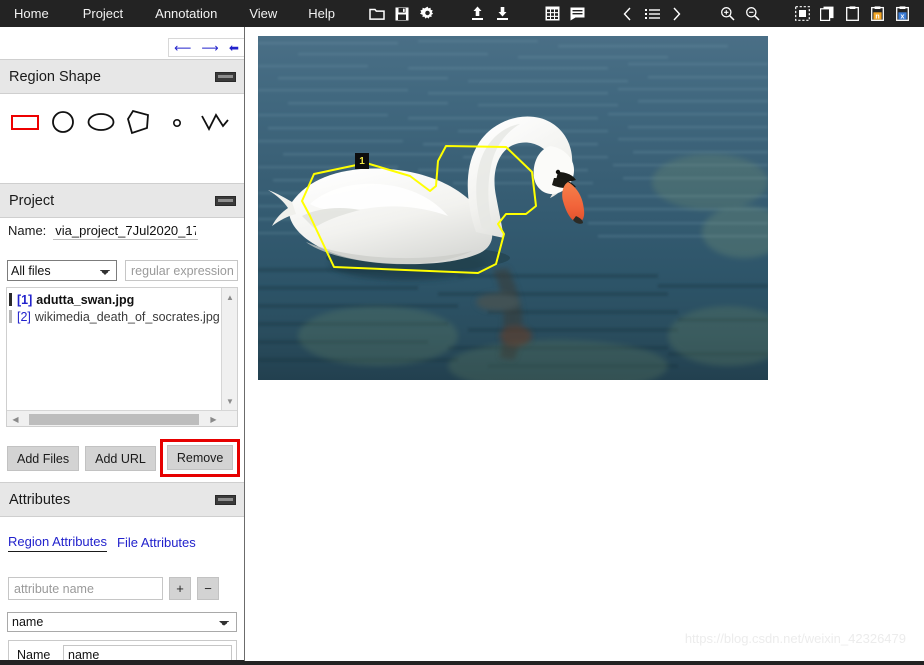  I want to click on add-files-button: Add Files, so click(43, 458).